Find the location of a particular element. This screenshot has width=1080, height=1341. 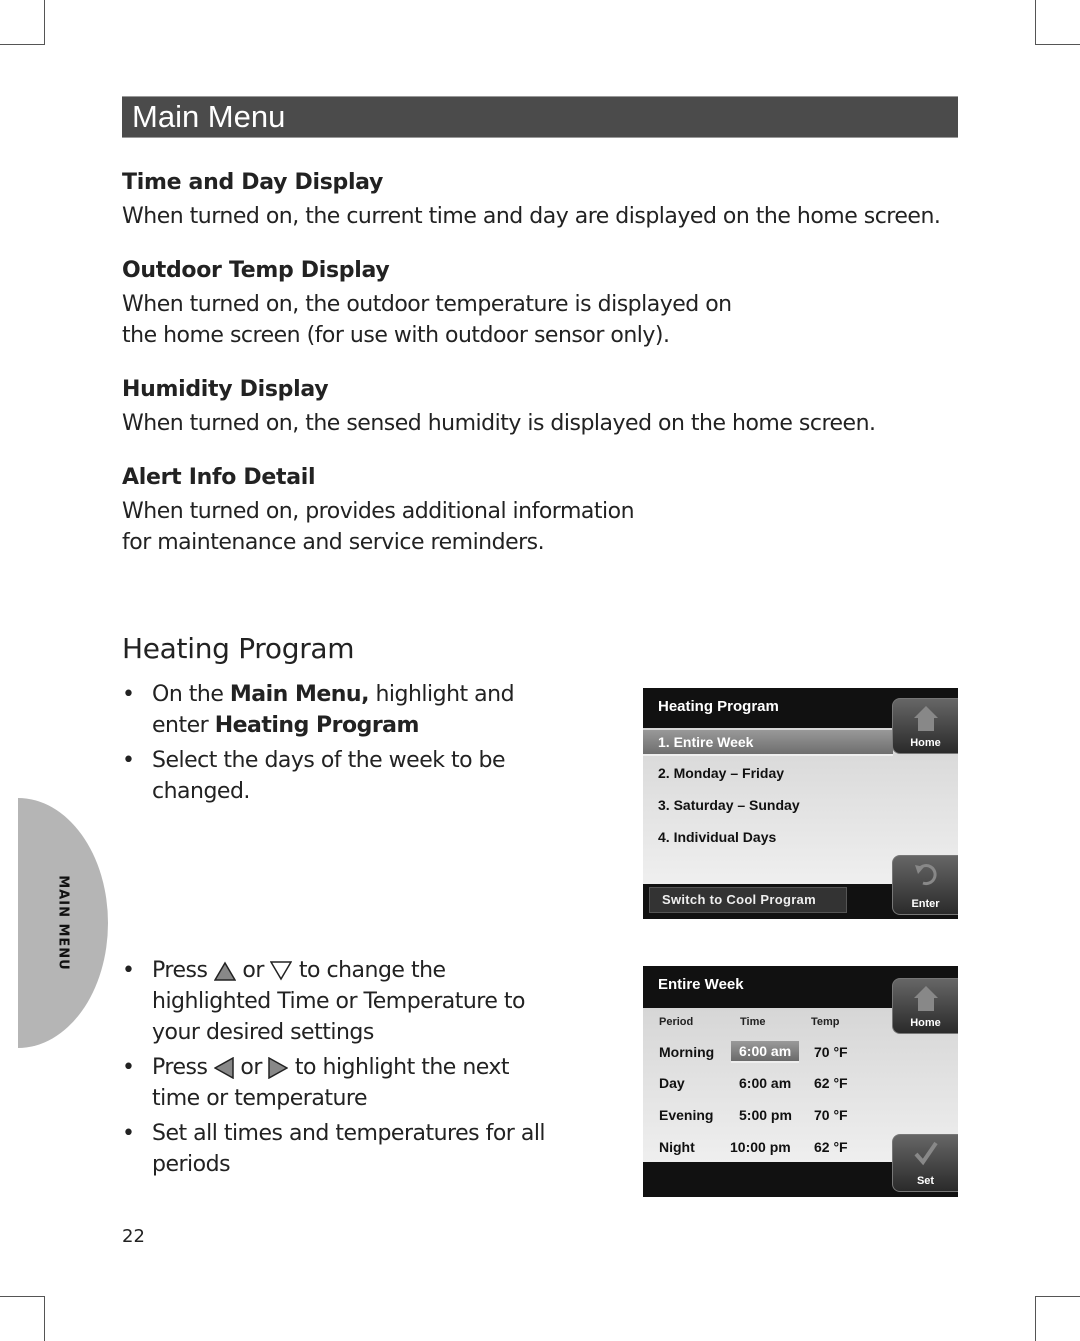

crop-mark-bottom-left is located at coordinates (22, 1318).